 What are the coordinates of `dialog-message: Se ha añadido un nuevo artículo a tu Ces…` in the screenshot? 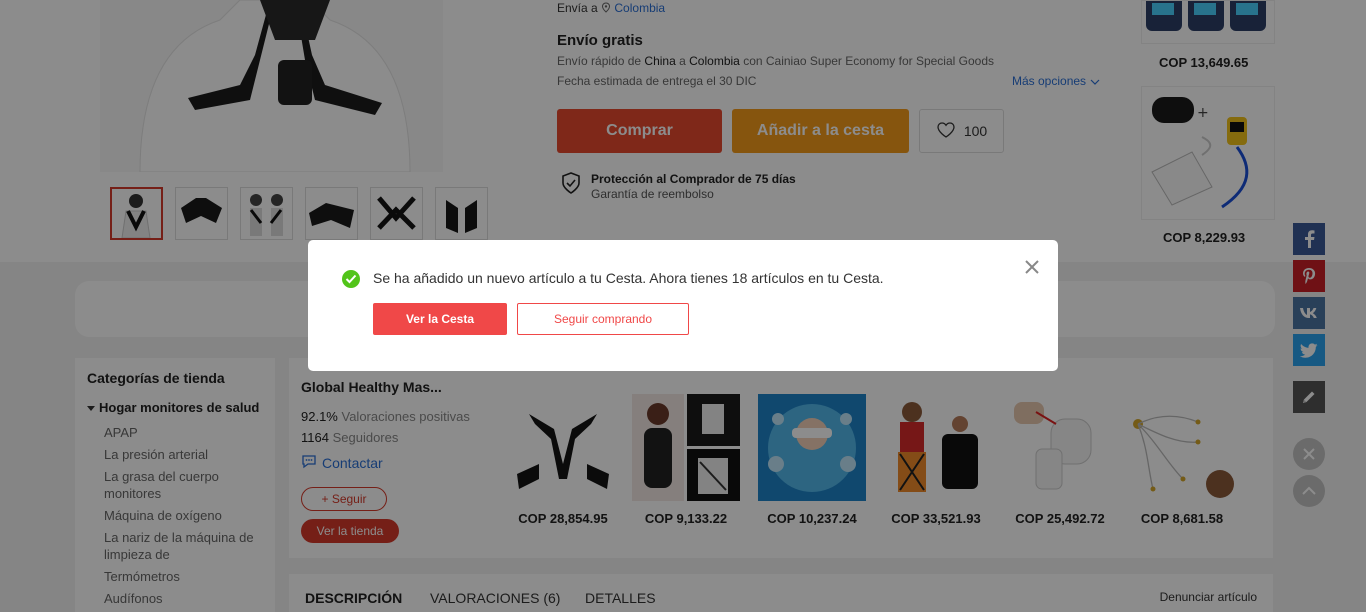 It's located at (628, 278).